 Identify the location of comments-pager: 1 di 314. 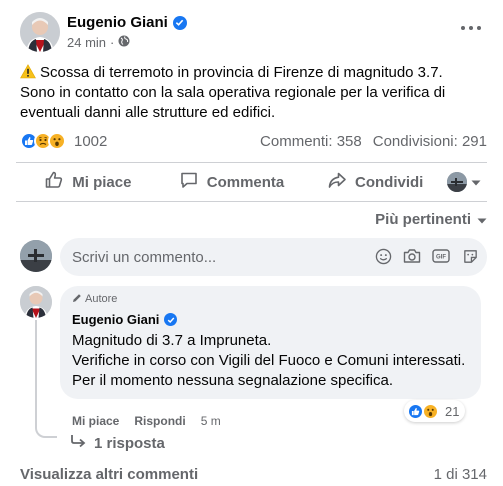
(460, 474).